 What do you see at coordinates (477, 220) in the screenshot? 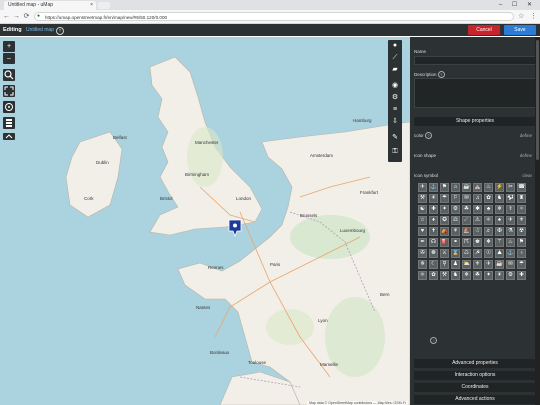
I see `icon-symbol-option: ⚠` at bounding box center [477, 220].